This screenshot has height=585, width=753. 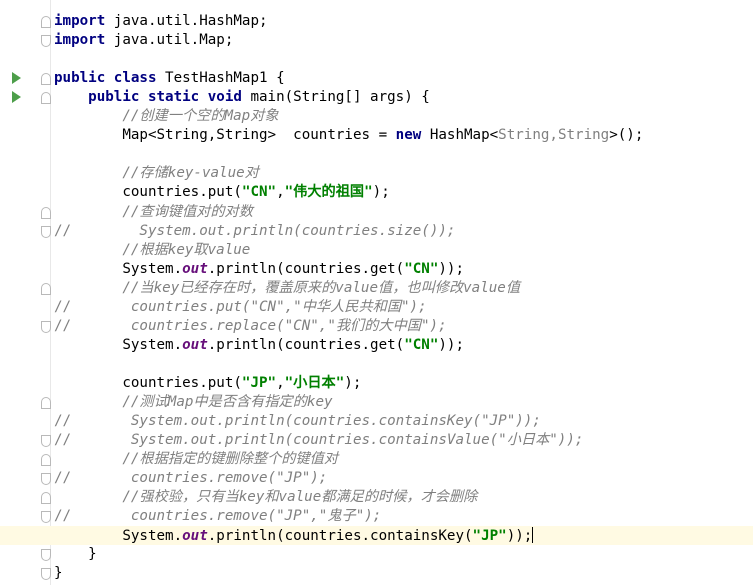 I want to click on code-text: }, so click(x=75, y=554).